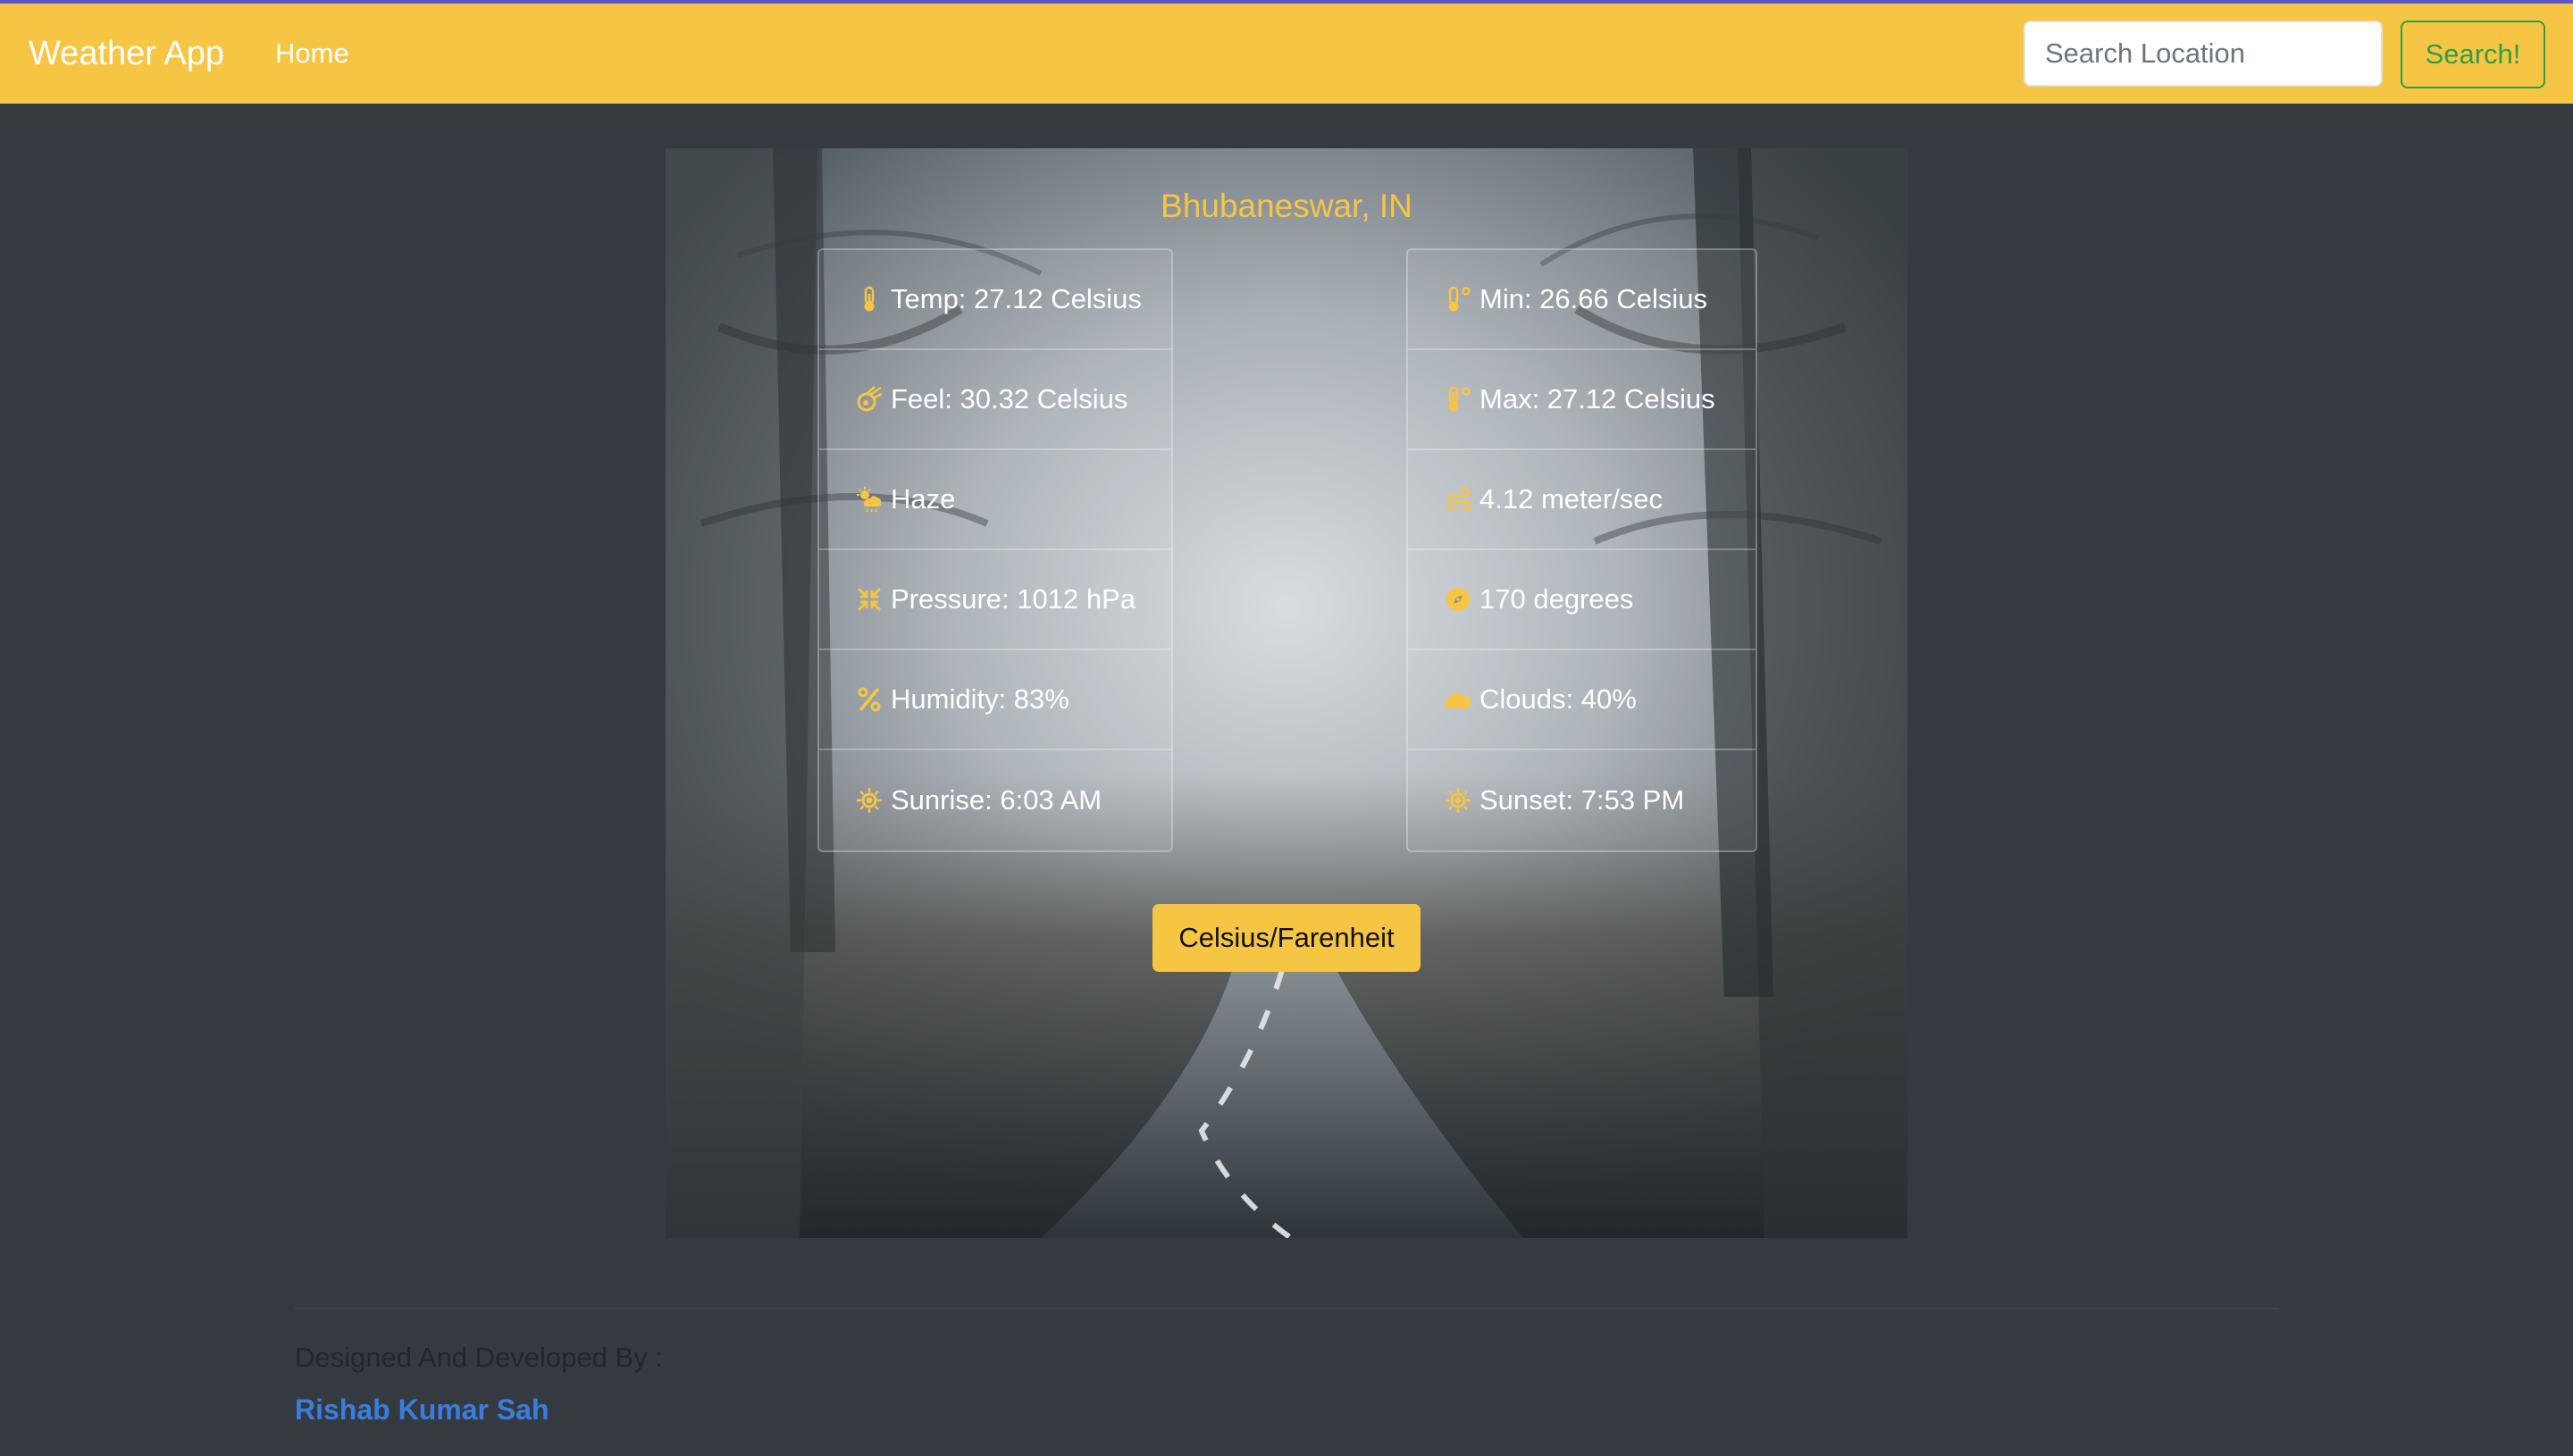  Describe the element at coordinates (1016, 298) in the screenshot. I see `temp-text: Temp: 27.12 Celsius` at that location.